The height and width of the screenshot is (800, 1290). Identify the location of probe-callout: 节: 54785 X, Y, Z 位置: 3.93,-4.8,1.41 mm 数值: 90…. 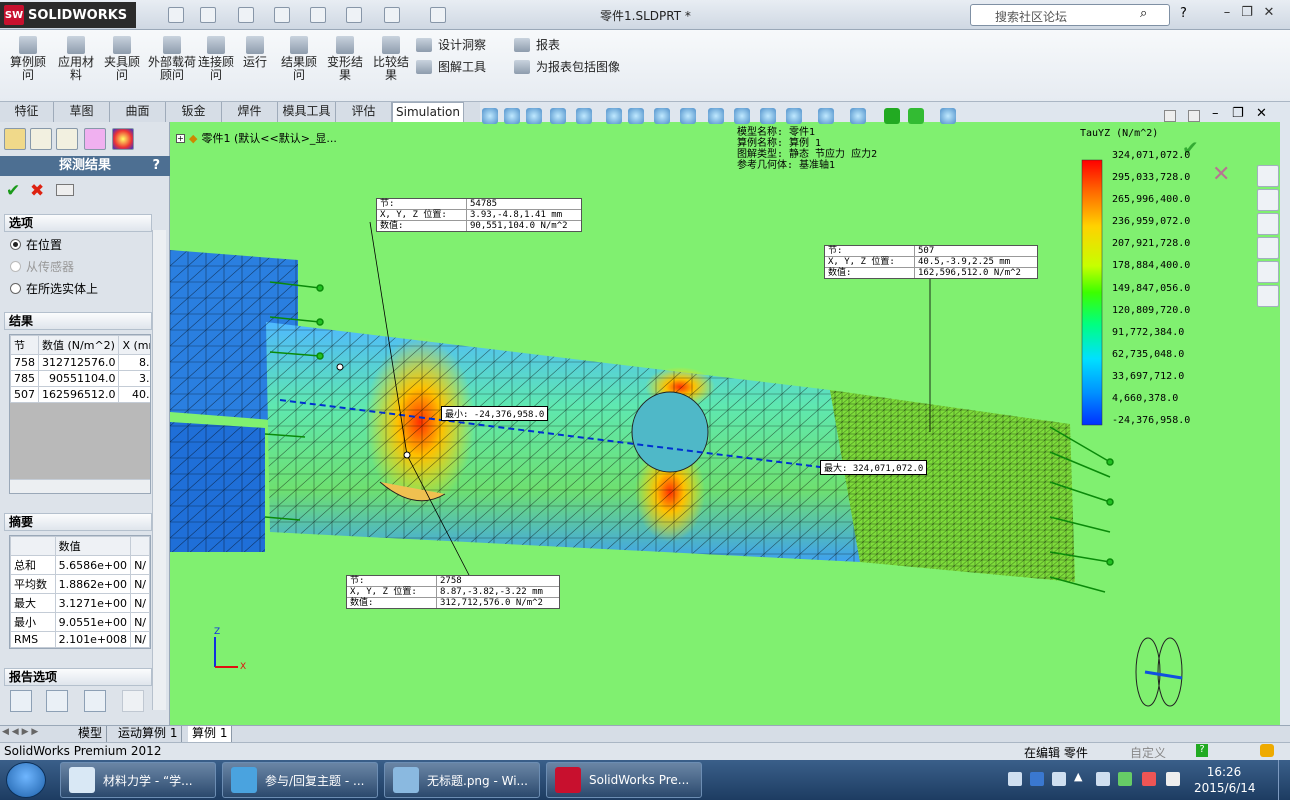
(479, 215).